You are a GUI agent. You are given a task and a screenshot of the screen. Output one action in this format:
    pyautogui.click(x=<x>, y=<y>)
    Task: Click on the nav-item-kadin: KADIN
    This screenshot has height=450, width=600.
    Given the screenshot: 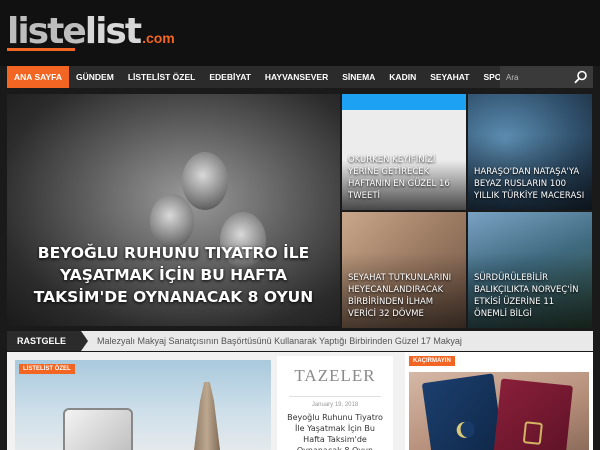 What is the action you would take?
    pyautogui.click(x=402, y=77)
    